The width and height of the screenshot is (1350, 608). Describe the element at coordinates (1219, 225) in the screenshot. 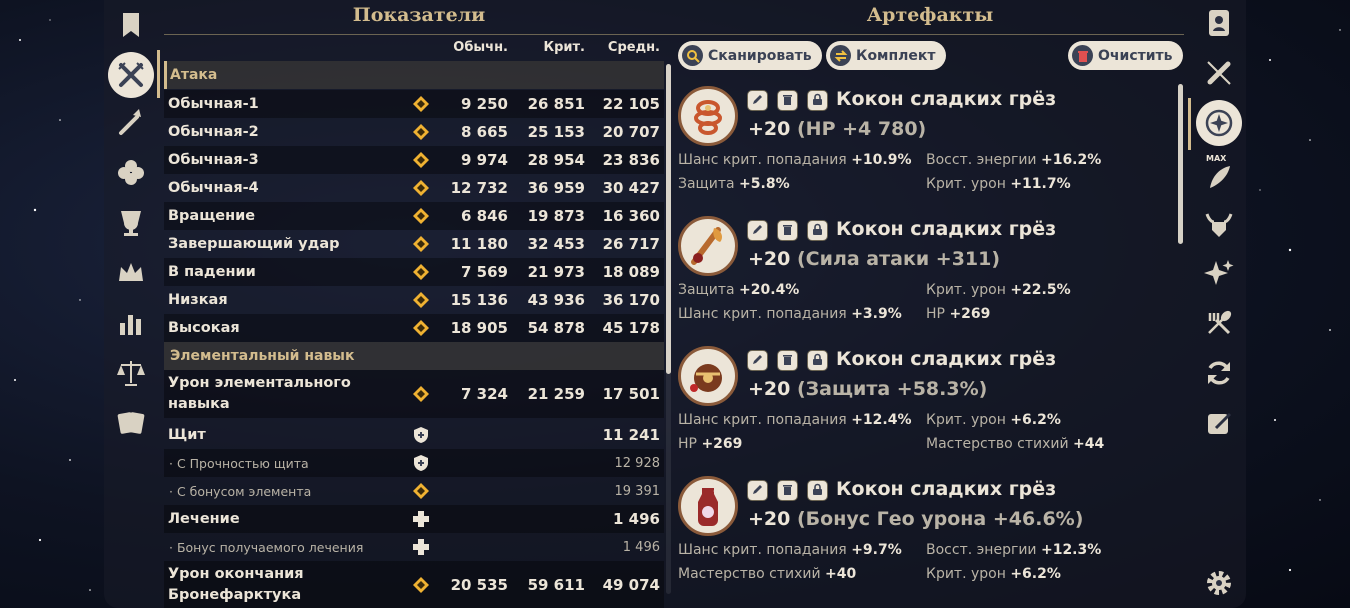

I see `horned-helmet-icon` at that location.